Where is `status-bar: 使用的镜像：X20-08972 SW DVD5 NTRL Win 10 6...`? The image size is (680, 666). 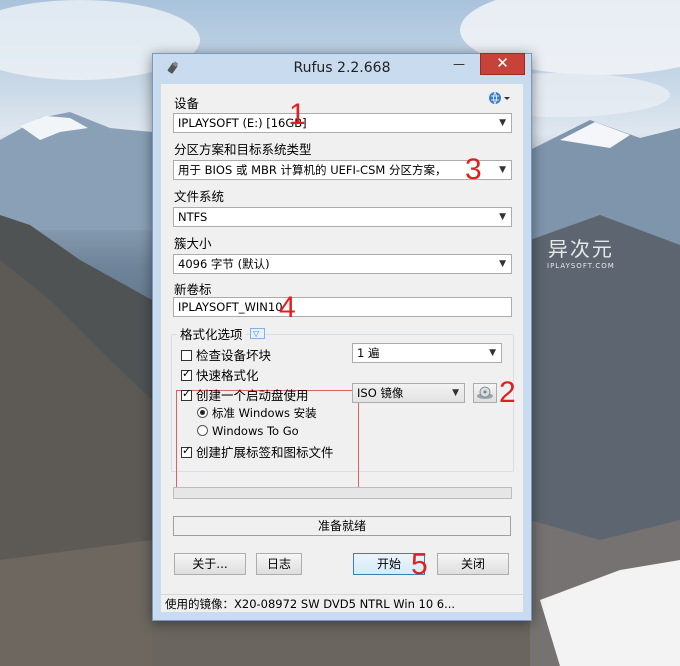 status-bar: 使用的镜像：X20-08972 SW DVD5 NTRL Win 10 6... is located at coordinates (342, 603).